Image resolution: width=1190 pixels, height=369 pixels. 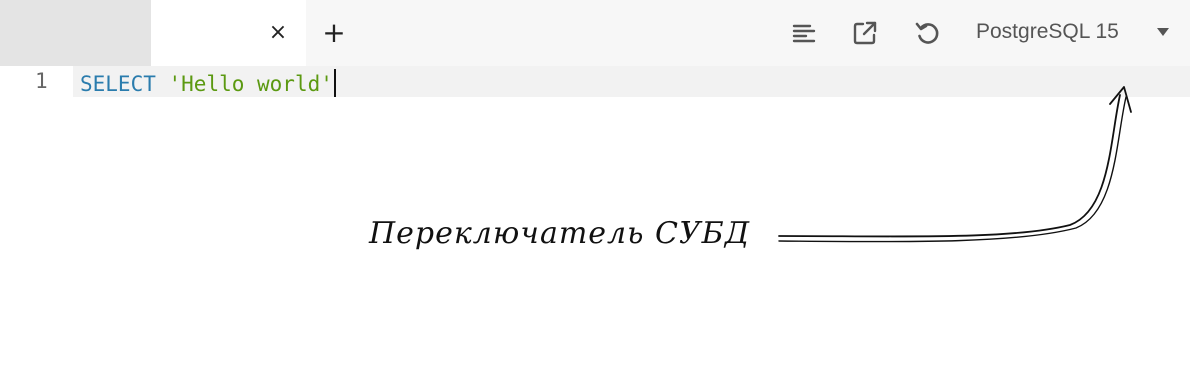 I want to click on sql-keyword: SELECT, so click(x=118, y=84).